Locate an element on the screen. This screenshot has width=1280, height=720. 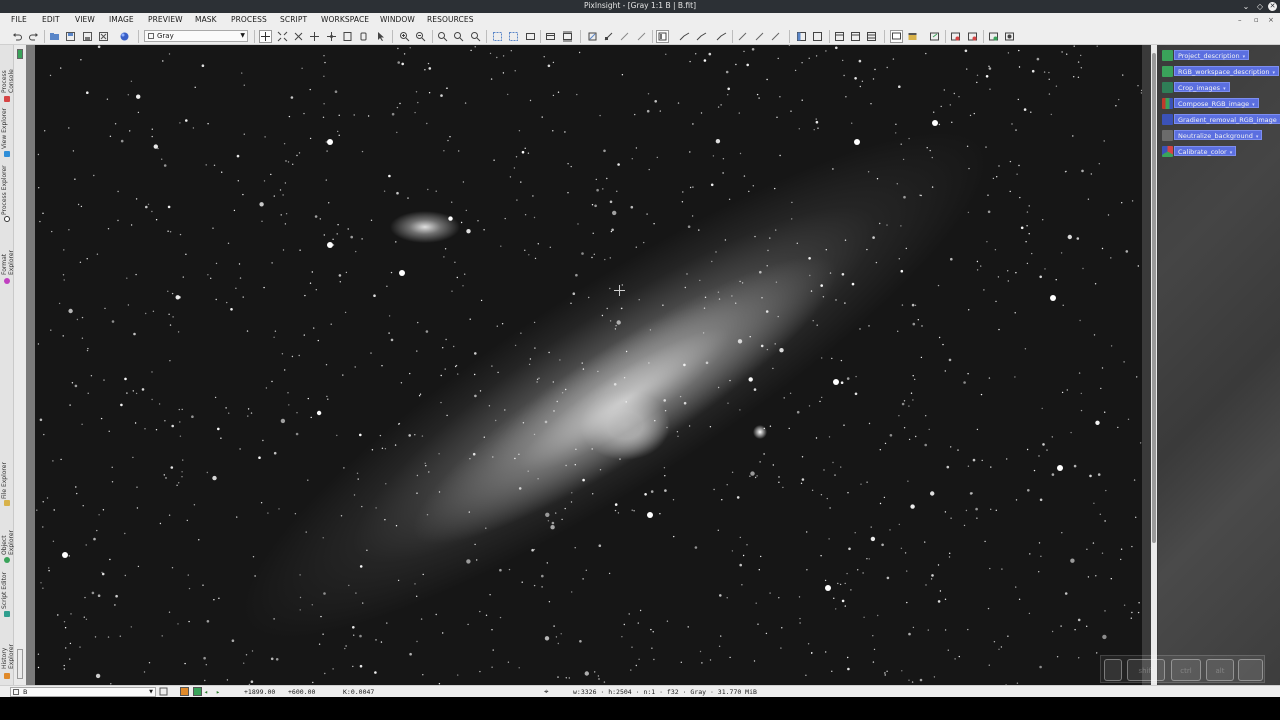
view-menu-icon is located at coordinates (163, 691).